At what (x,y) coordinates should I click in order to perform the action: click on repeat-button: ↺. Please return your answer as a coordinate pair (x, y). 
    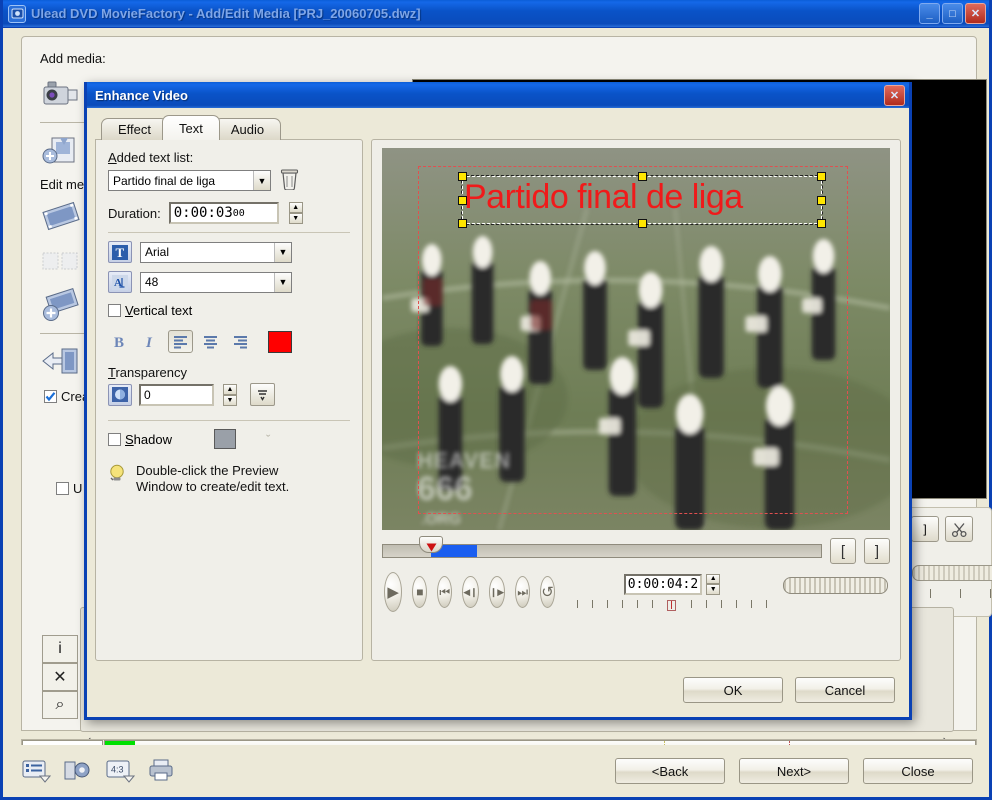
    Looking at the image, I should click on (547, 592).